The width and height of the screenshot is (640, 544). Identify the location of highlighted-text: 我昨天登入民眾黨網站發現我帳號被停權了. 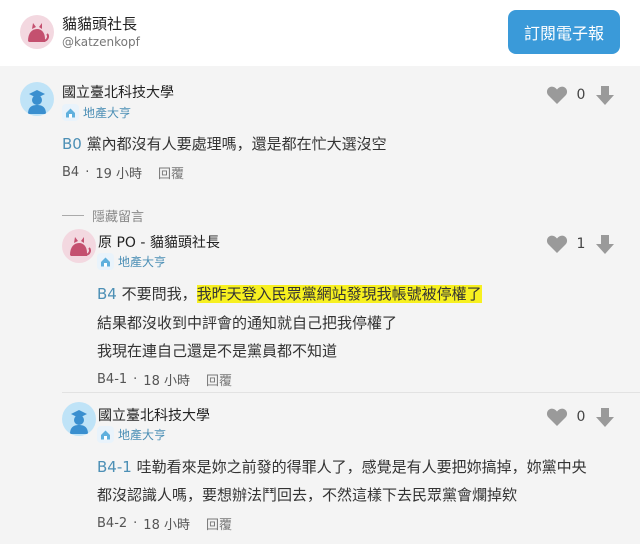
(339, 294).